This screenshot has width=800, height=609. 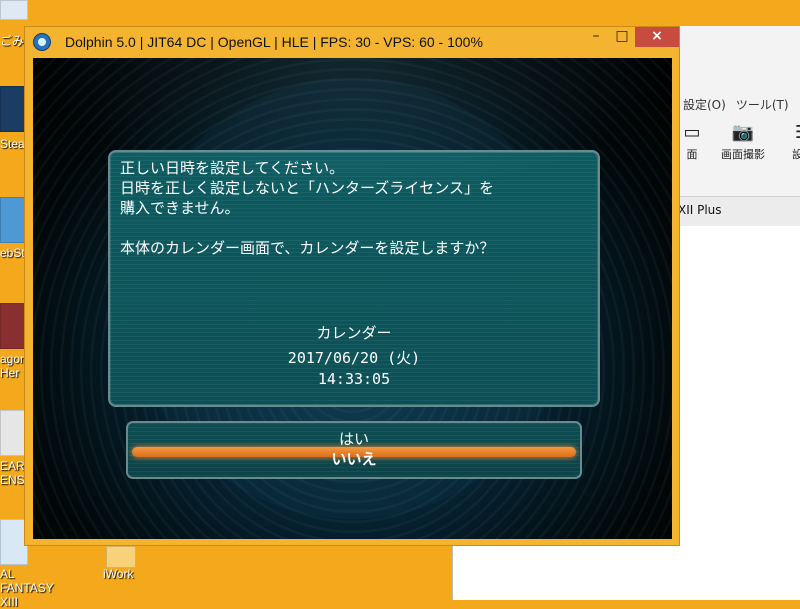 I want to click on desktop-icon-label: Stea, so click(x=12, y=144).